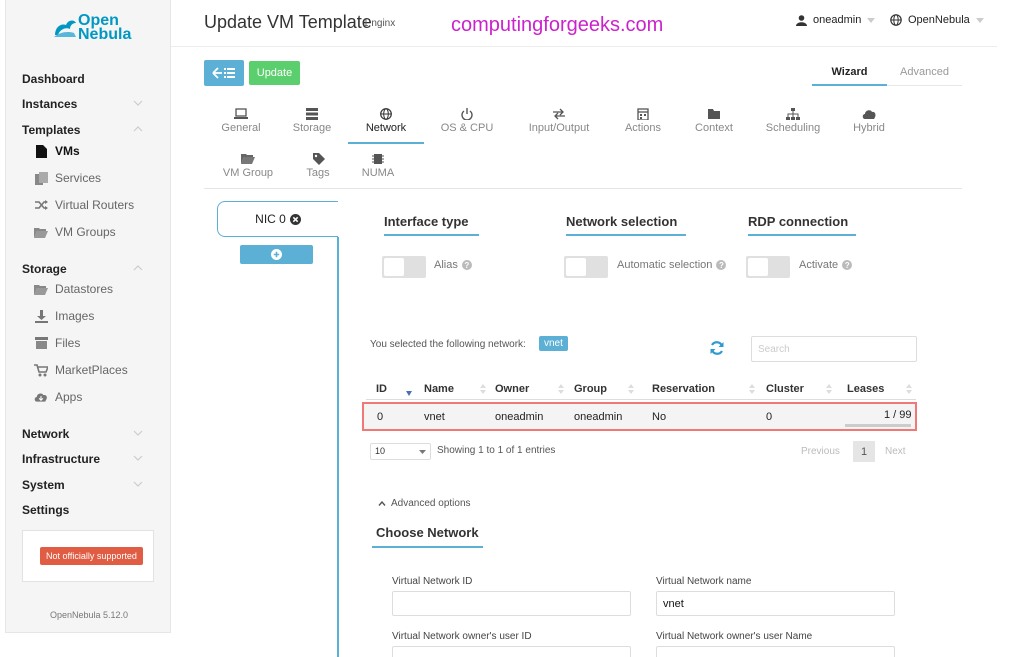 The height and width of the screenshot is (657, 1024). I want to click on column-header-reservation: Reservation, so click(683, 389).